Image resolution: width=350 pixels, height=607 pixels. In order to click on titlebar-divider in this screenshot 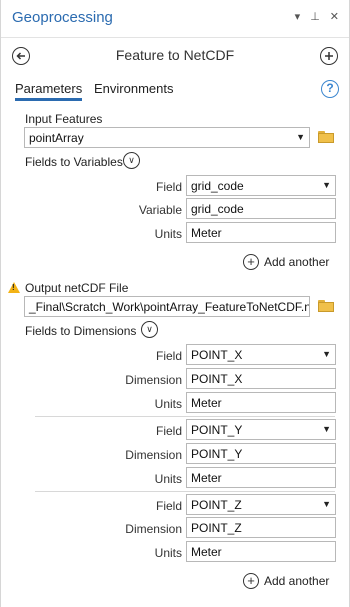, I will do `click(175, 37)`.